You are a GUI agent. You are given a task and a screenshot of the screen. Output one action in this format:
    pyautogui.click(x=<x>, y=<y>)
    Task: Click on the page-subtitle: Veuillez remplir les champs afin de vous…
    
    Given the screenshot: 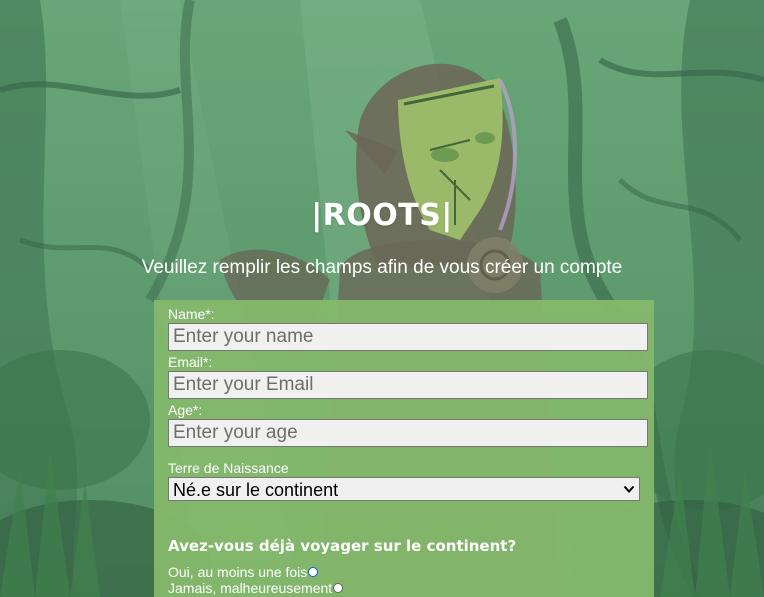 What is the action you would take?
    pyautogui.click(x=382, y=267)
    